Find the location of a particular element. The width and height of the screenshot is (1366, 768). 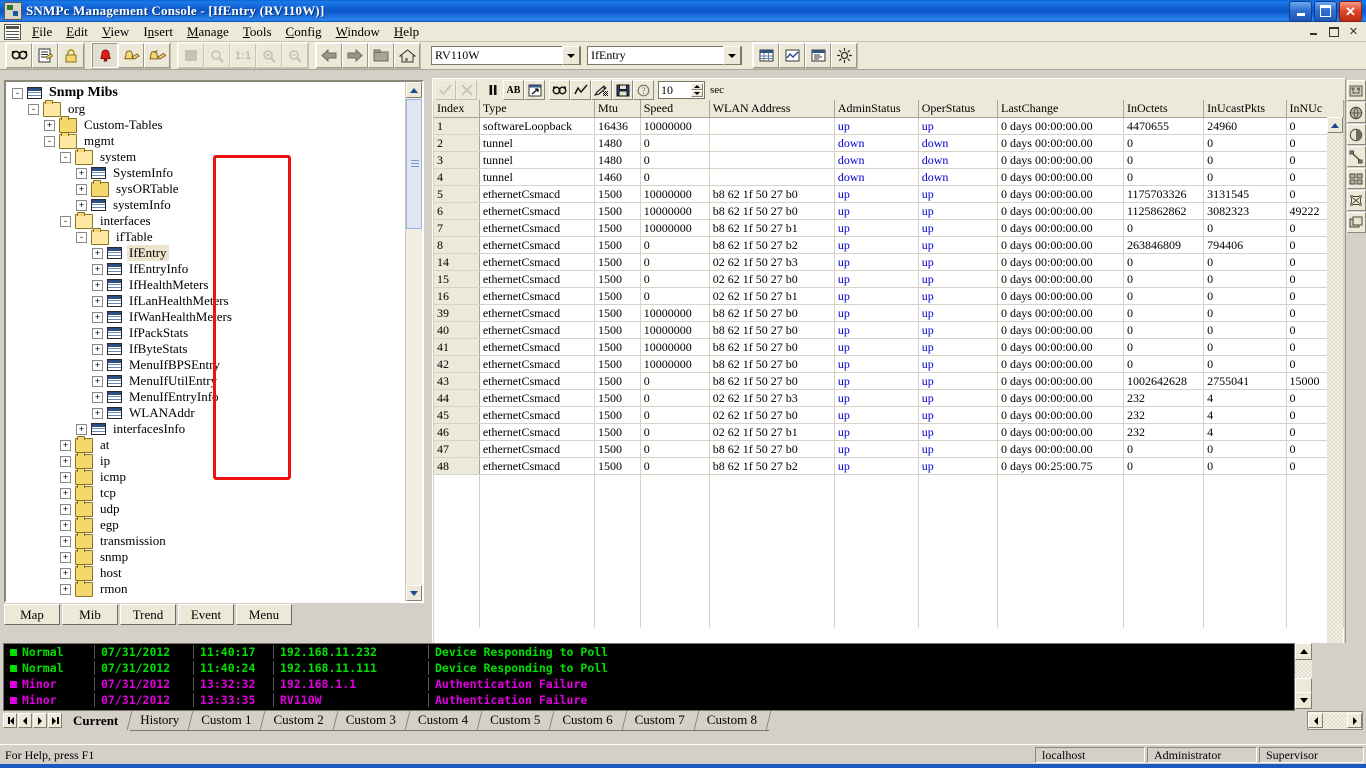

grid-vscroll-track is located at coordinates (1335, 405).